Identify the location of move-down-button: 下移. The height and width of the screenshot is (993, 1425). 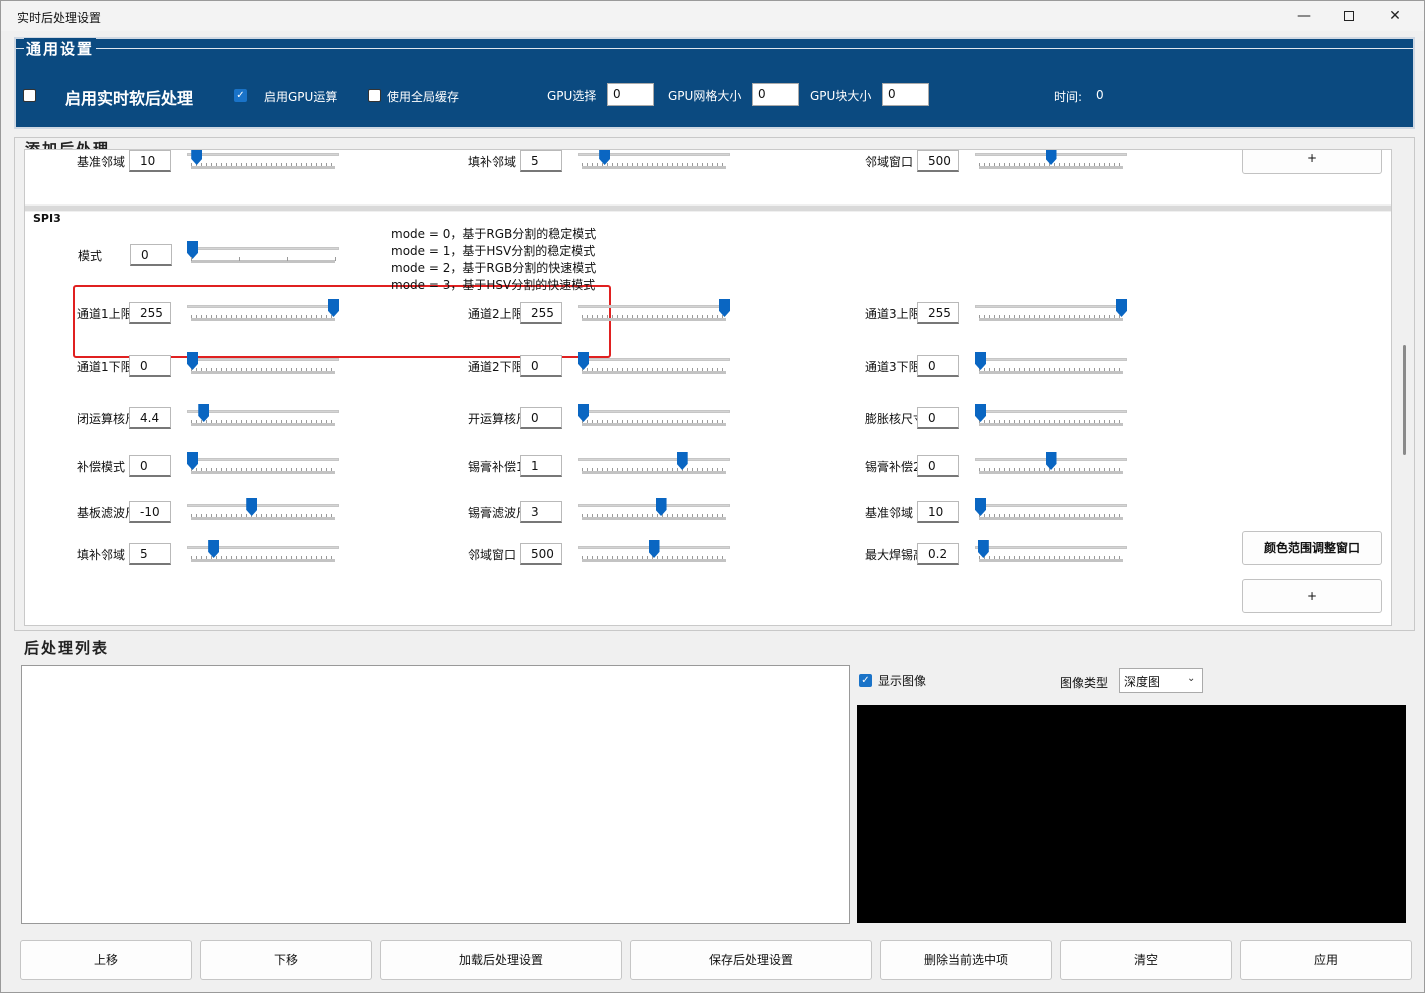
(286, 960).